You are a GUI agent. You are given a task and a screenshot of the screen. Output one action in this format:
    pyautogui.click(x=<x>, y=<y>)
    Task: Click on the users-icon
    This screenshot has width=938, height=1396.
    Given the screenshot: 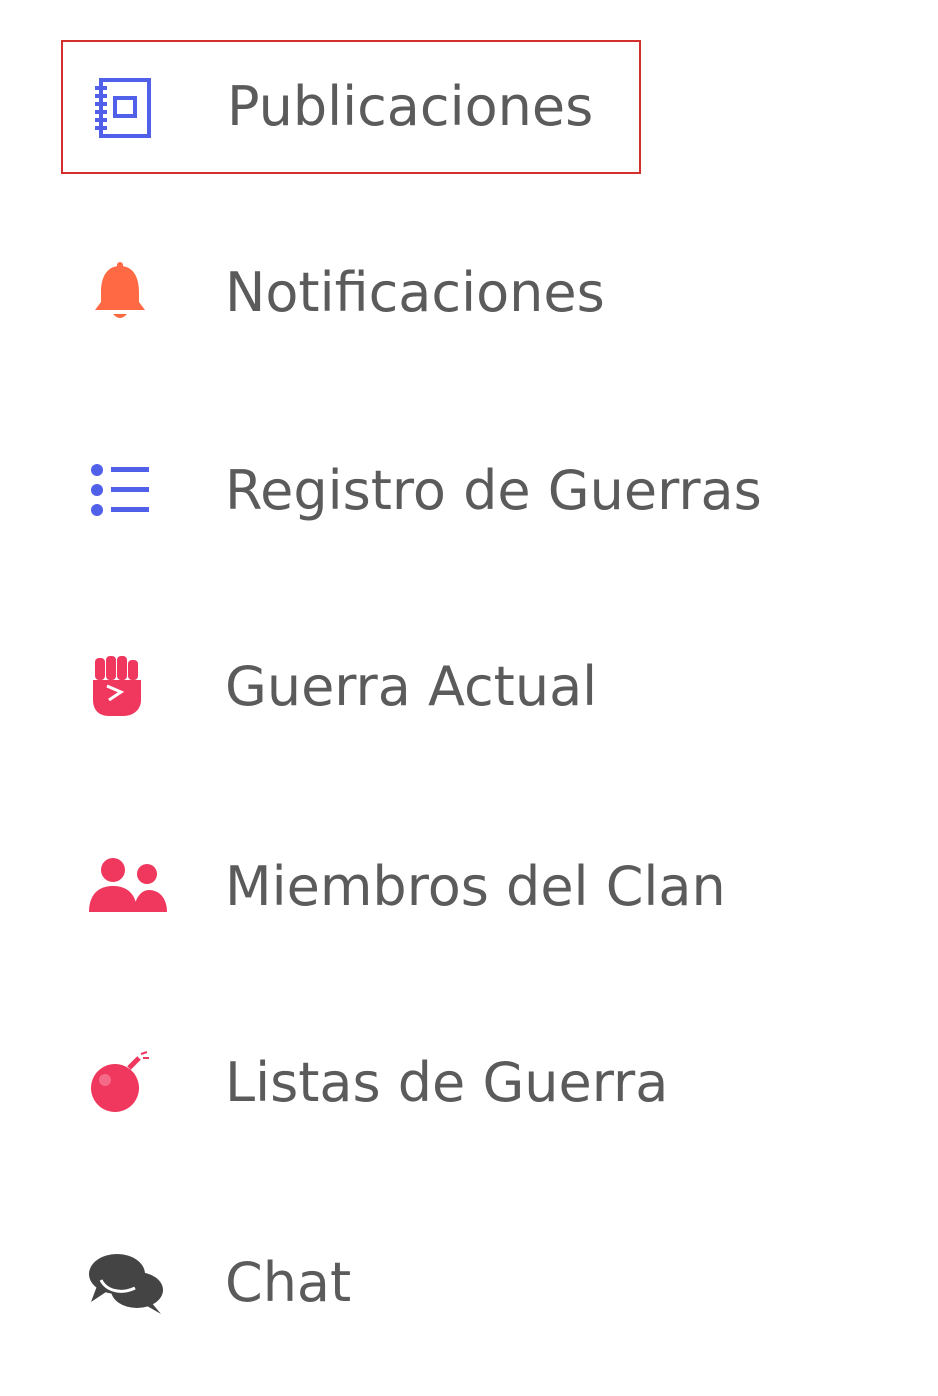 What is the action you would take?
    pyautogui.click(x=129, y=887)
    